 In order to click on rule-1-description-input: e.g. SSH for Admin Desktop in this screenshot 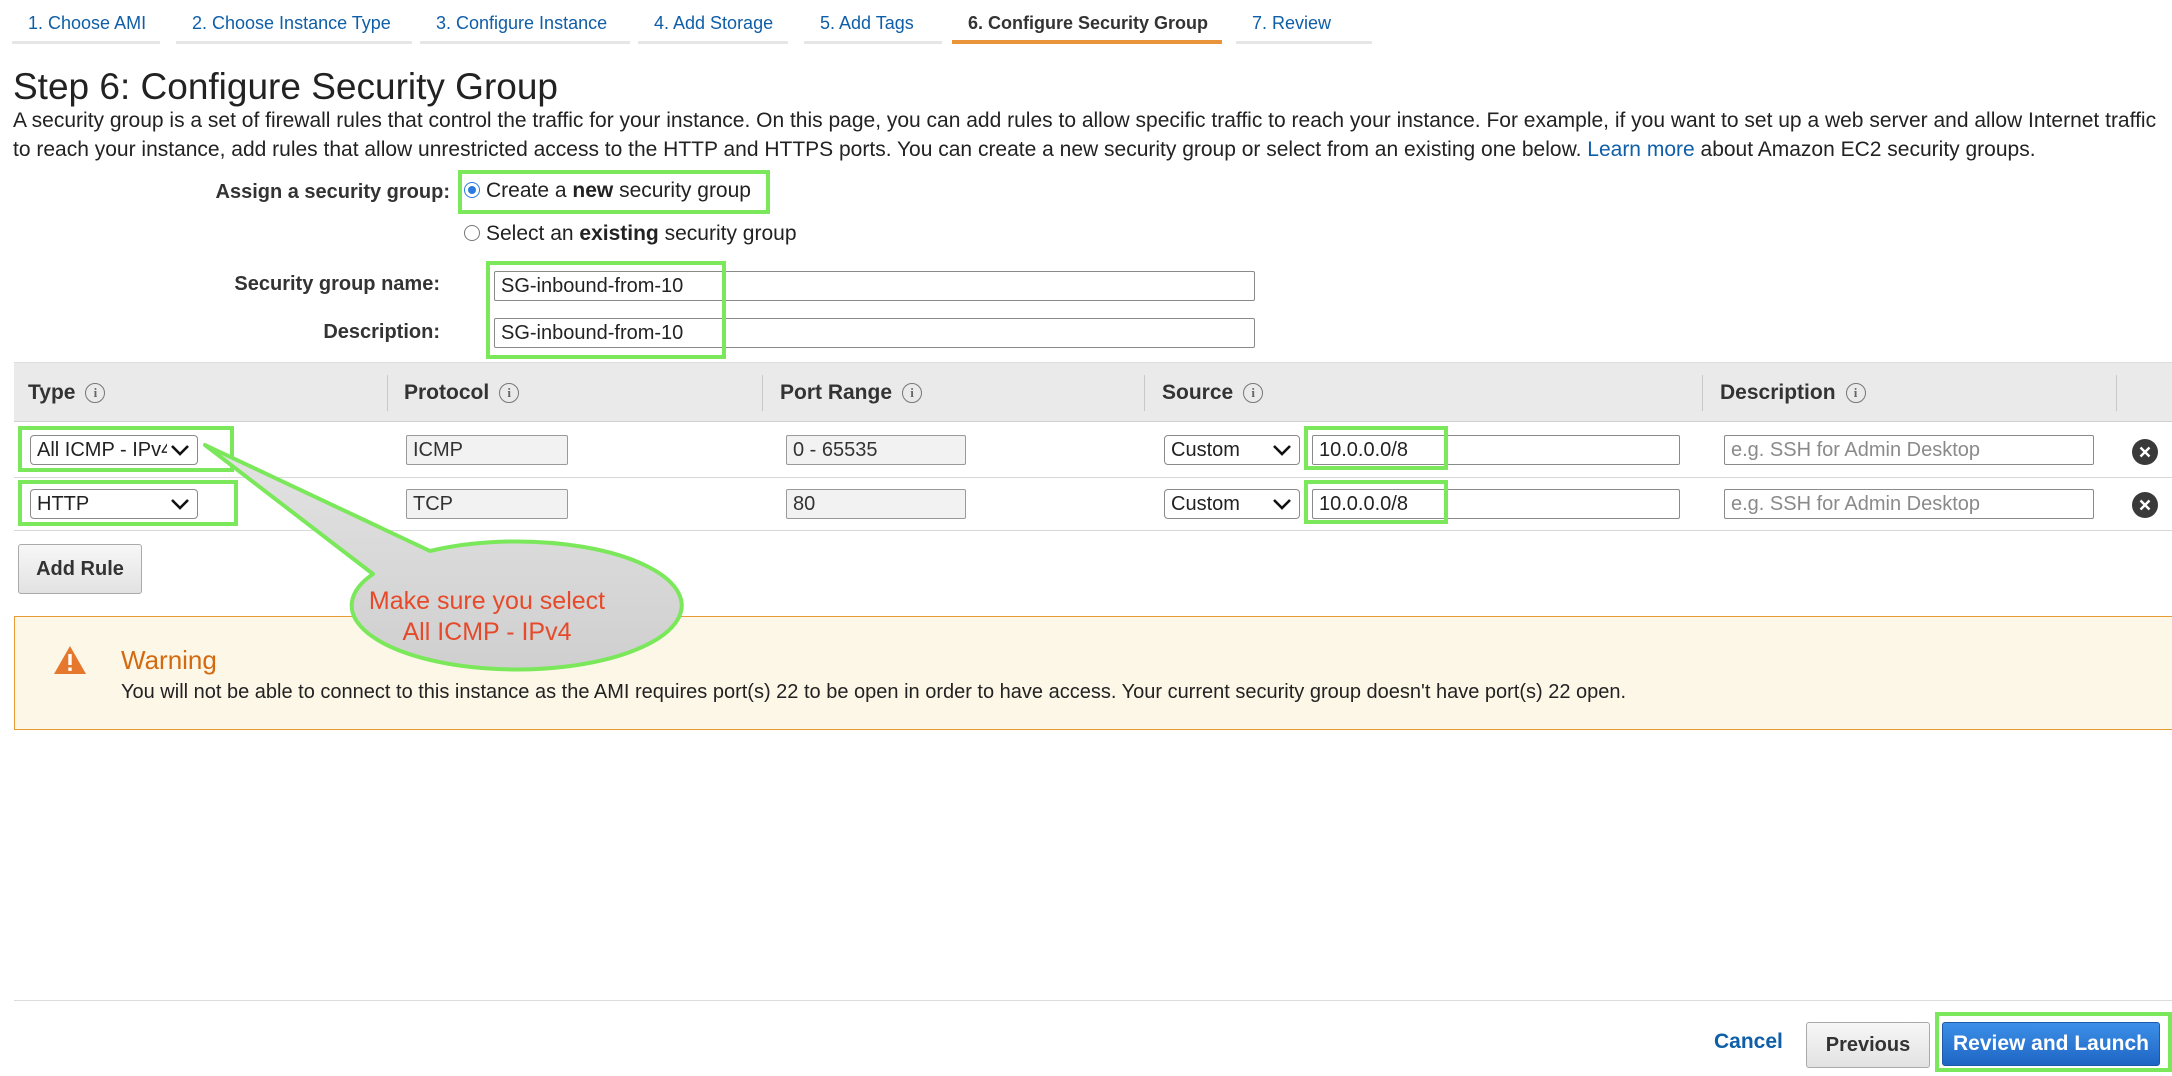, I will do `click(1909, 450)`.